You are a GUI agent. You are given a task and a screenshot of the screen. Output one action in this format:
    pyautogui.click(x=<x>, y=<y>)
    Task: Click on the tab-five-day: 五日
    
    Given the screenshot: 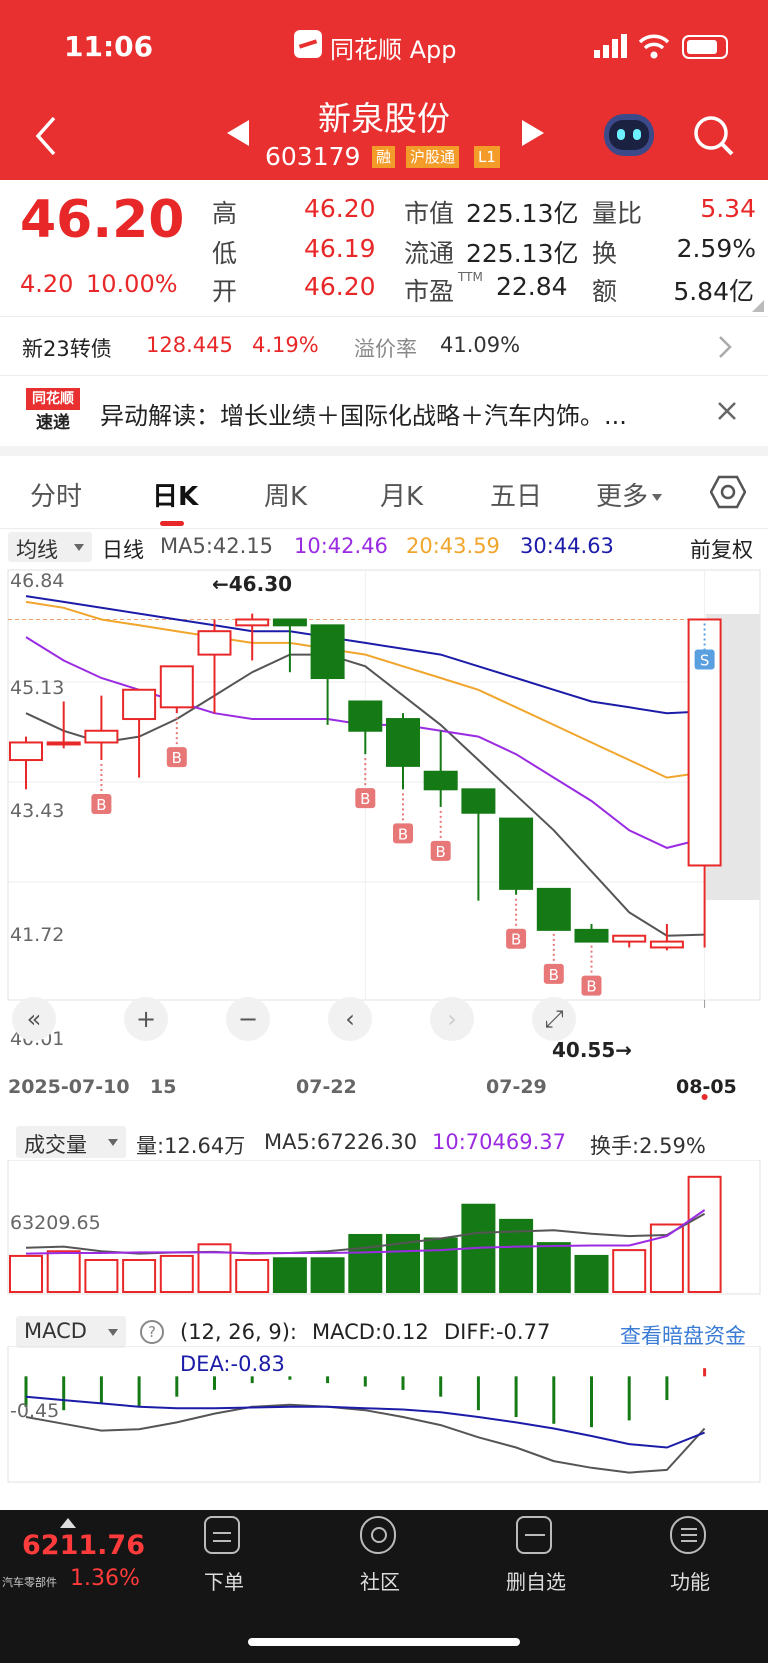 What is the action you would take?
    pyautogui.click(x=516, y=494)
    